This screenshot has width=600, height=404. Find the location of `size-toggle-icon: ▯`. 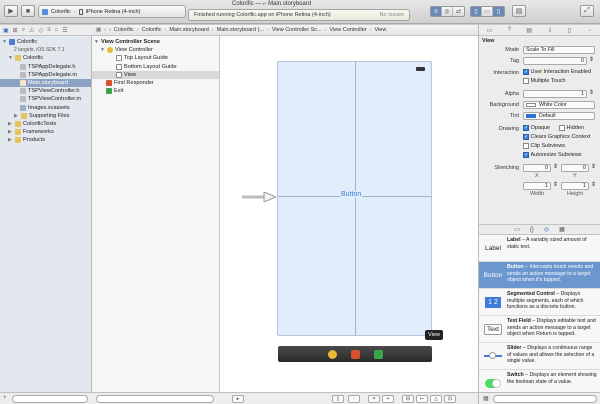

size-toggle-icon: ▯ is located at coordinates (338, 399).